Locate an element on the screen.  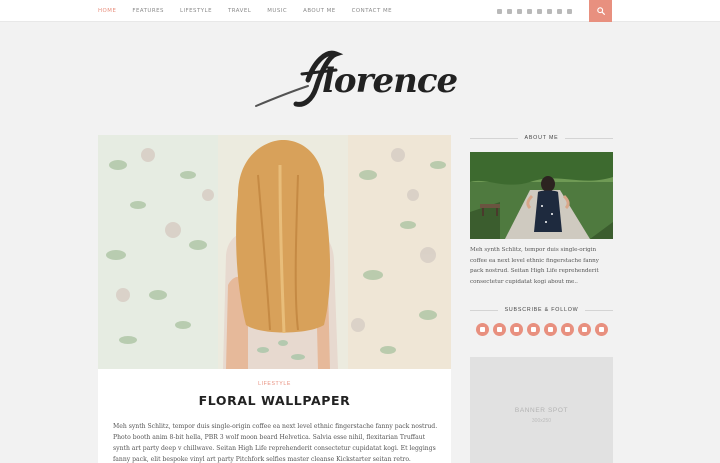
nav-item-music: MUSIC is located at coordinates (277, 11).